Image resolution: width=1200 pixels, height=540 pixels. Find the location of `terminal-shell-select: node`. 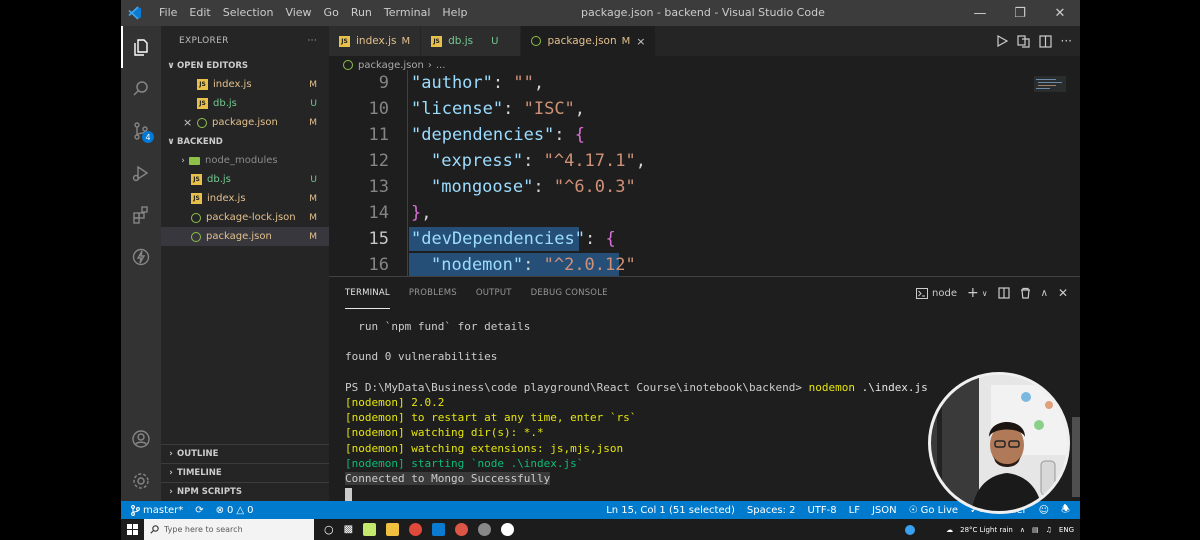

terminal-shell-select: node is located at coordinates (936, 293).